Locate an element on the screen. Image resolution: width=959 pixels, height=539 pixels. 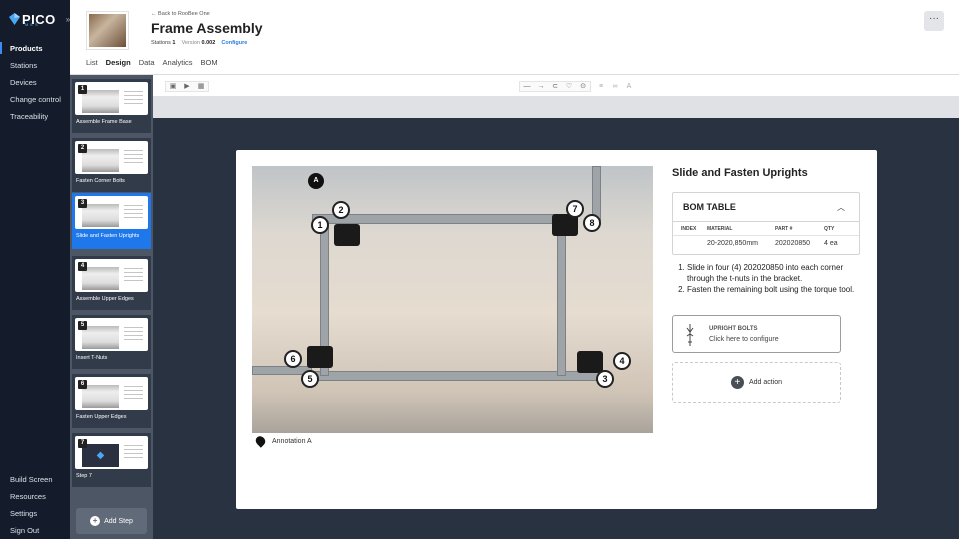
add-action-label: Add action is located at coordinates (765, 382).